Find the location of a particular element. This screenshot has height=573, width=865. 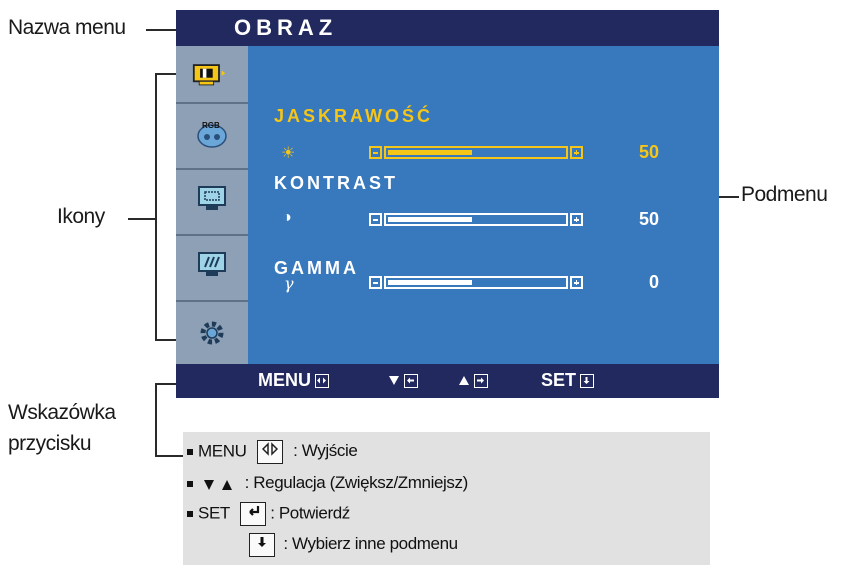

hint-bracket-top is located at coordinates (166, 384).